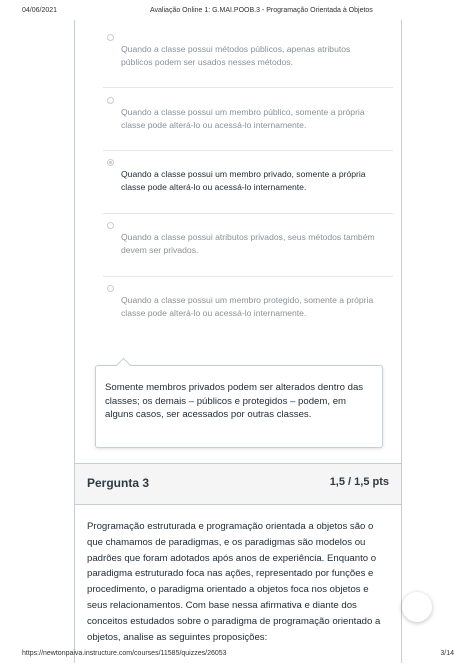  I want to click on page-number: 3/14, so click(447, 653).